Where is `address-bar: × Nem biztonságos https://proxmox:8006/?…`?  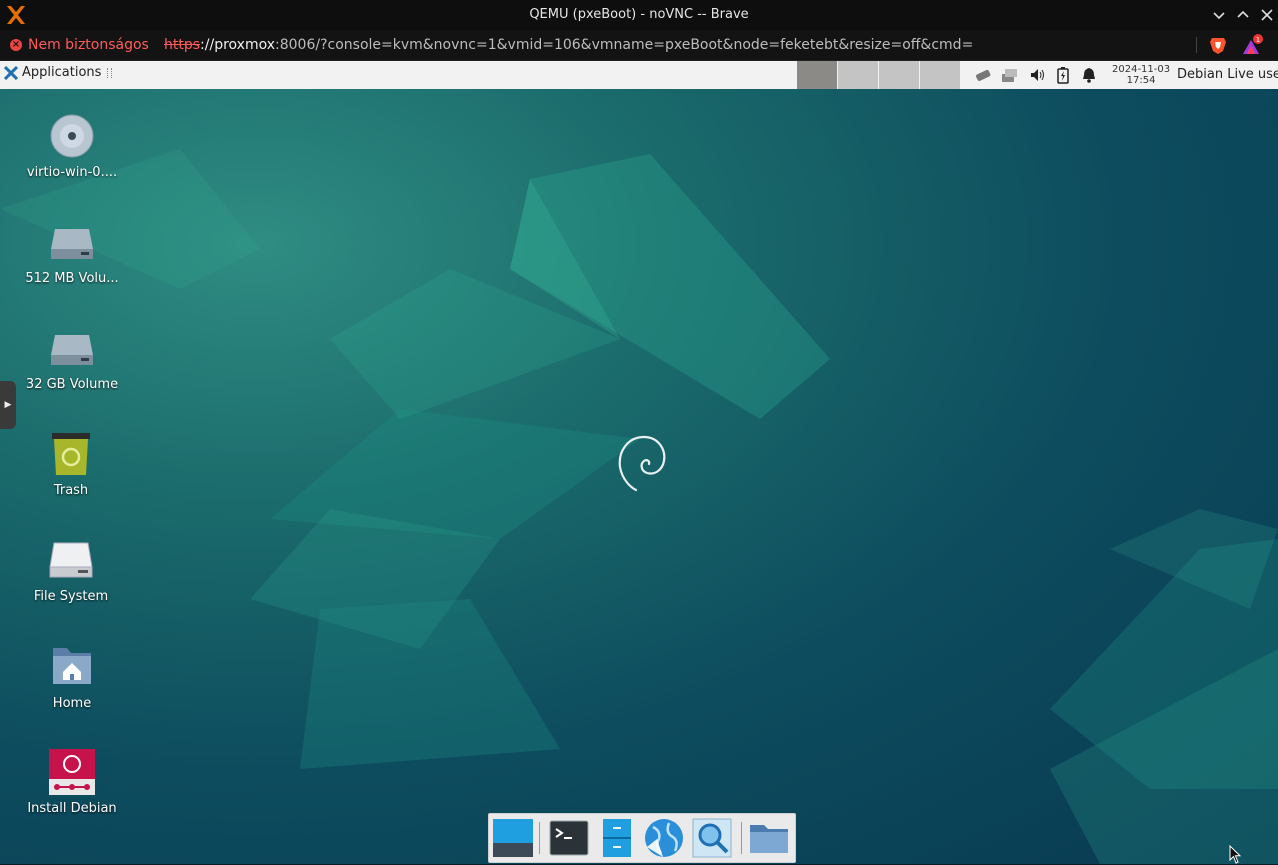
address-bar: × Nem biztonságos https://proxmox:8006/?… is located at coordinates (639, 45).